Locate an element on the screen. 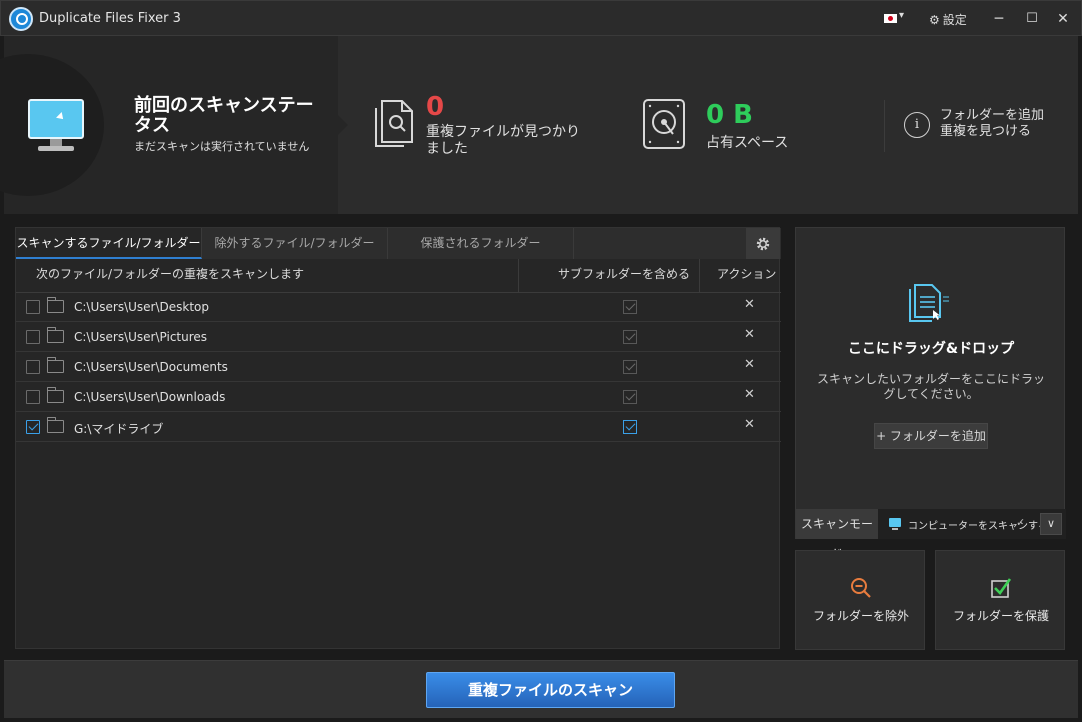  info-hint: フォルダーを追加 重複を見つける is located at coordinates (992, 124).